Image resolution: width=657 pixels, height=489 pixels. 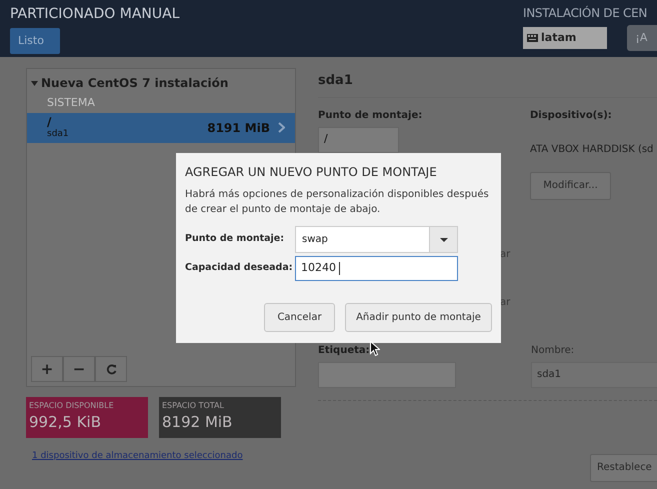 What do you see at coordinates (344, 351) in the screenshot?
I see `label-field-label: Etiqueta:` at bounding box center [344, 351].